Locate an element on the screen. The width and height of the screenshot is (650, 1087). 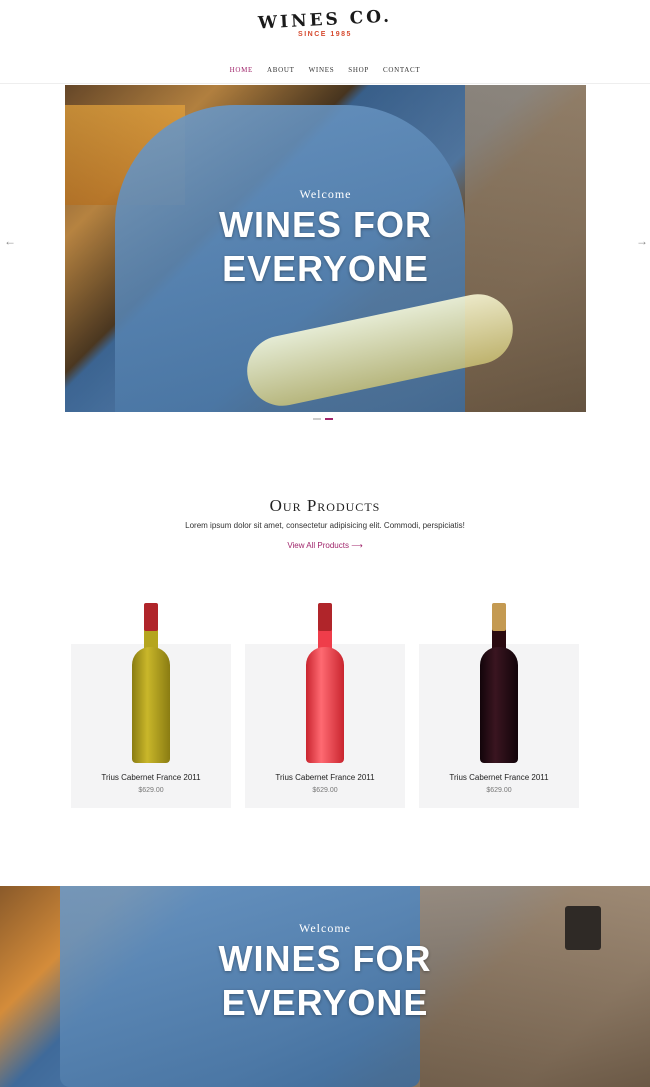
banner-caption: Welcome WINES FOR EVERYONE is located at coordinates (325, 972).